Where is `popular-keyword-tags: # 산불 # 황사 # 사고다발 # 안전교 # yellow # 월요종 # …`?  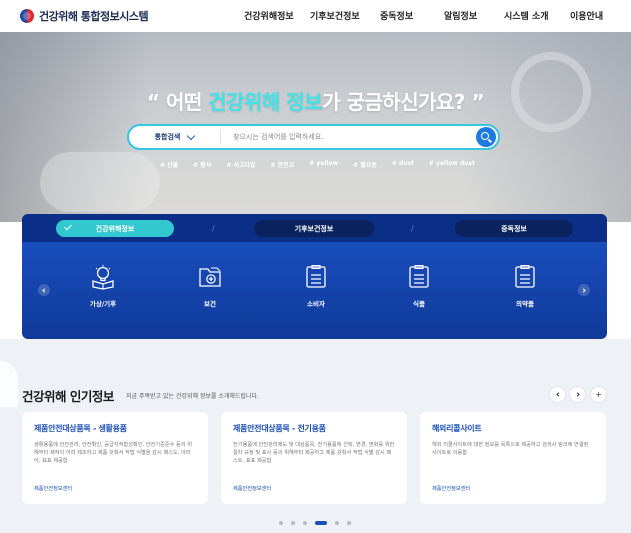 popular-keyword-tags: # 산불 # 황사 # 사고다발 # 안전교 # yellow # 월요종 # … is located at coordinates (317, 164).